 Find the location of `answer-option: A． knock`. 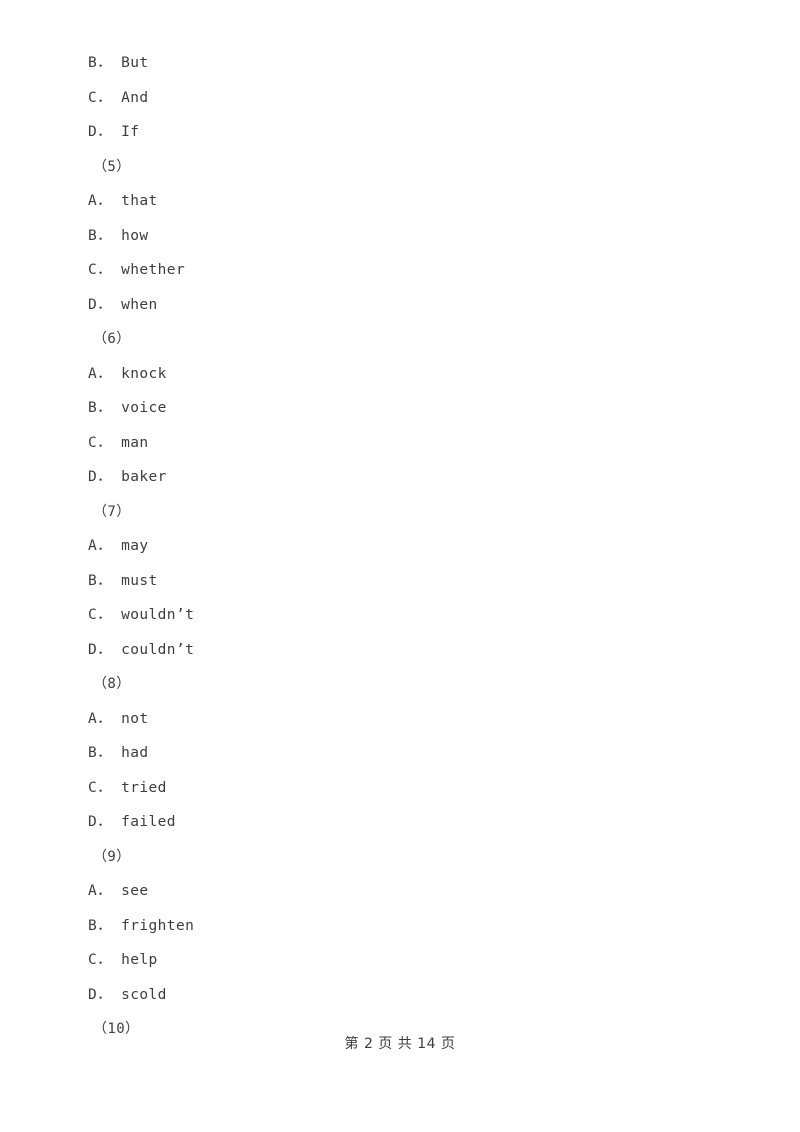

answer-option: A． knock is located at coordinates (127, 373).